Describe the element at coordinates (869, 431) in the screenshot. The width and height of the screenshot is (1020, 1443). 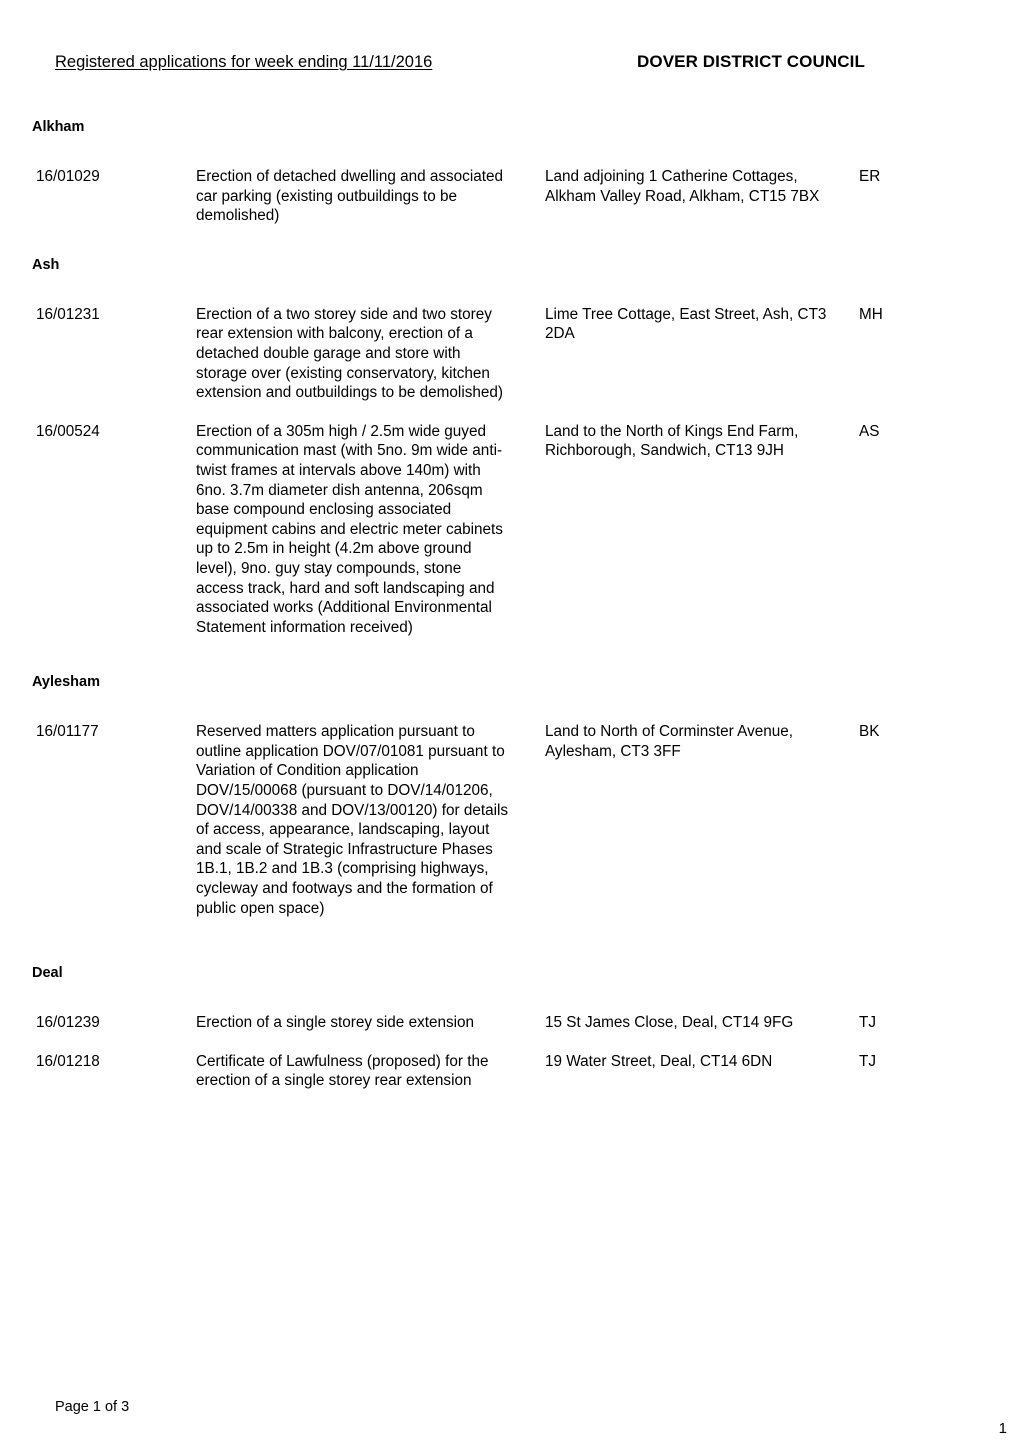
I see `case-officer-initials: AS` at that location.